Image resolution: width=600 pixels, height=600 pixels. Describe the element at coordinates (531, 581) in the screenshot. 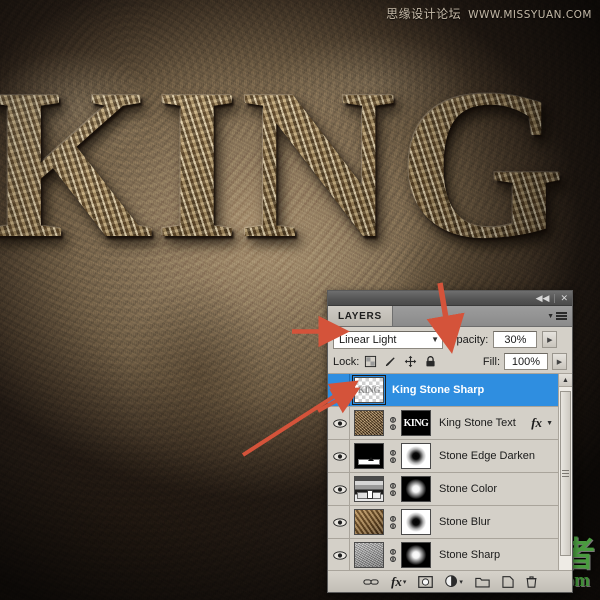

I see `delete-layer-icon` at that location.